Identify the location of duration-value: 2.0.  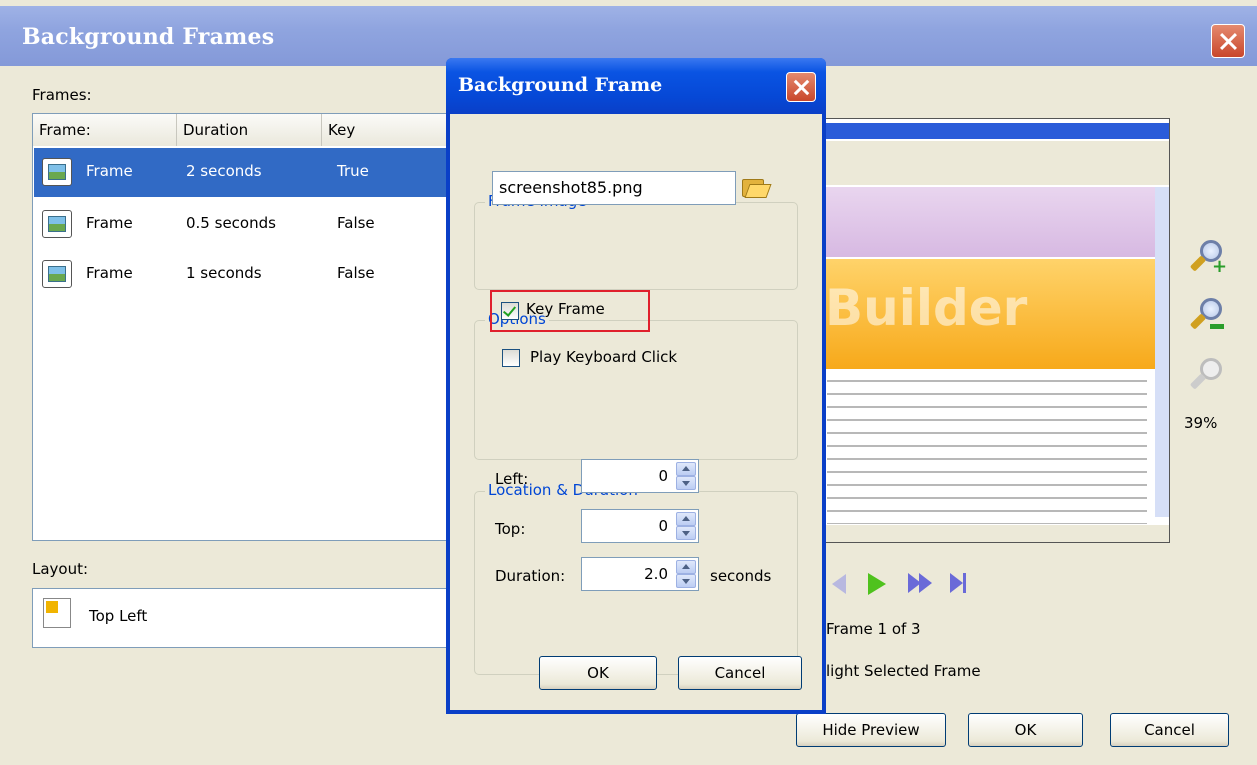
(656, 574).